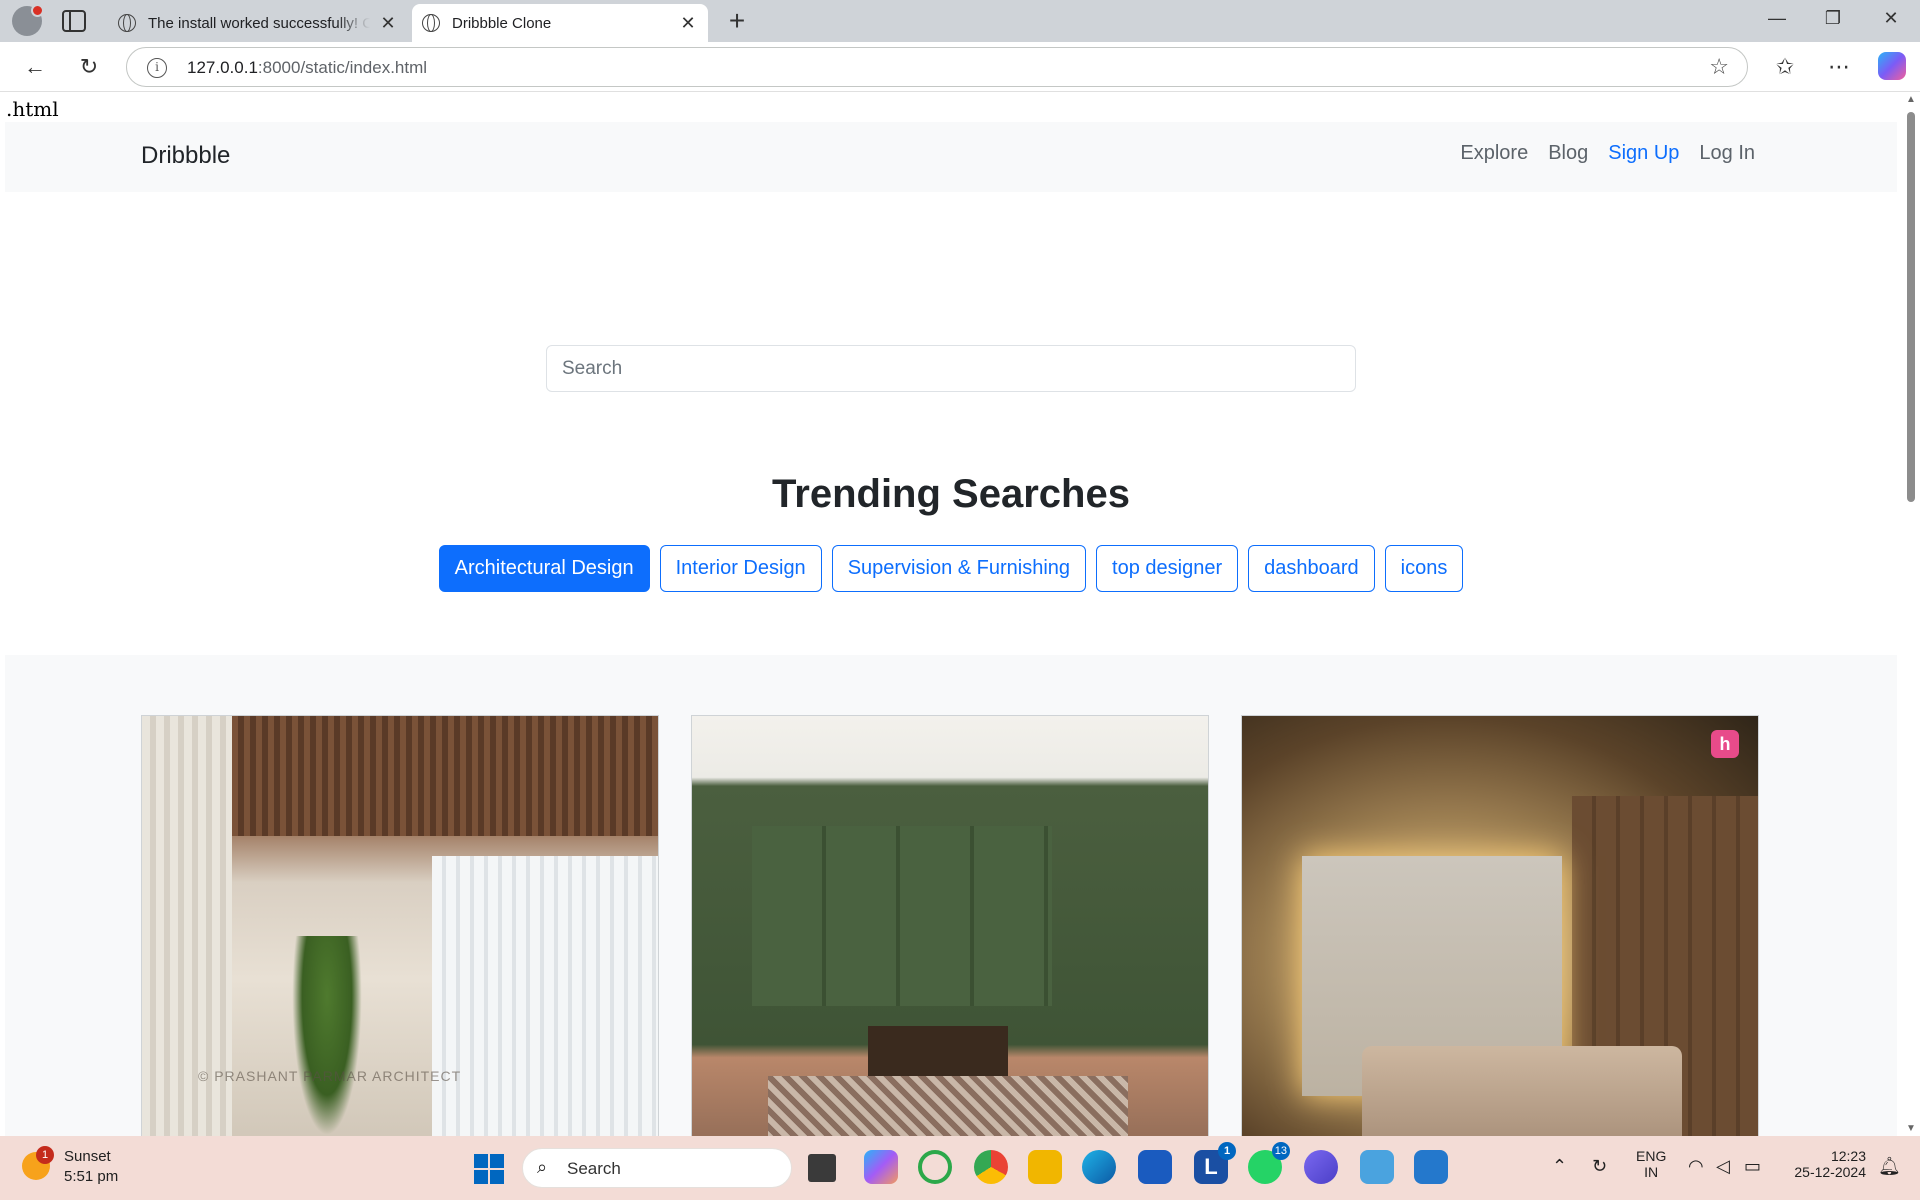 Image resolution: width=1920 pixels, height=1200 pixels. I want to click on tab-install-worked: The install worked successfully! Co ✕, so click(258, 23).